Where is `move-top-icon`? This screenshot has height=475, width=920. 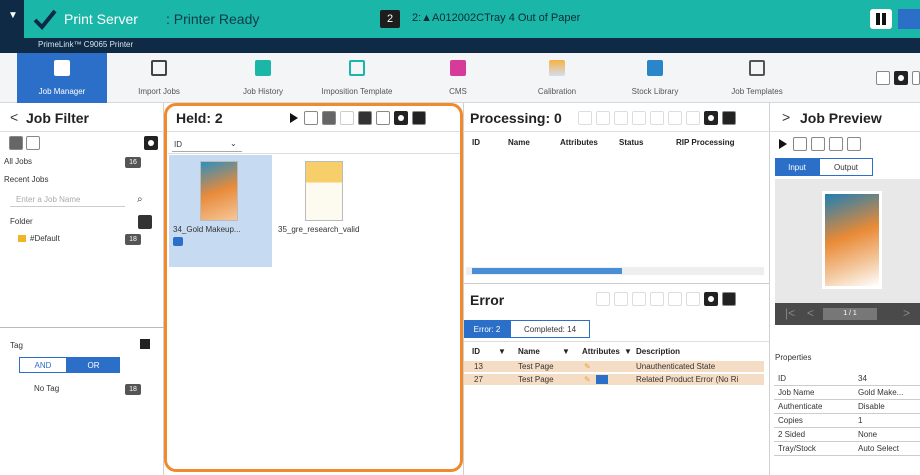
move-top-icon is located at coordinates (639, 118).